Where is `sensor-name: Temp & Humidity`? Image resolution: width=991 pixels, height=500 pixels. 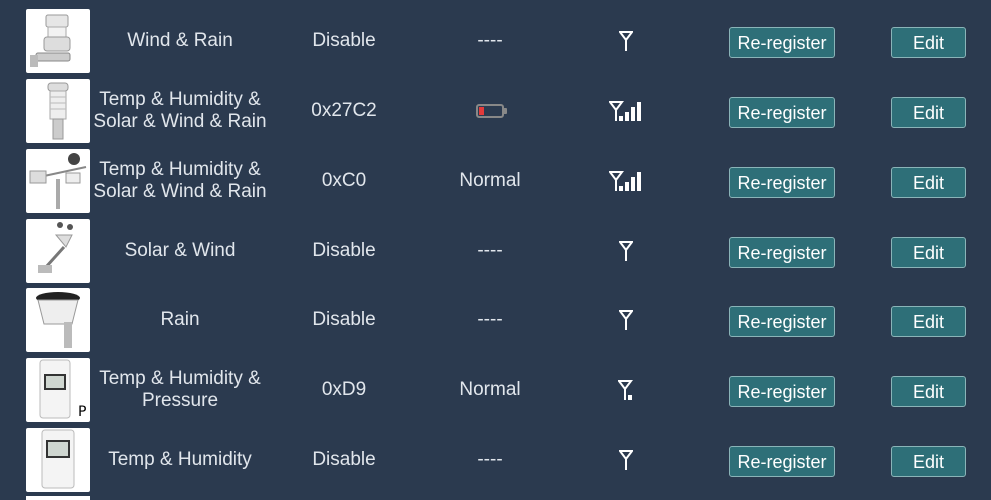
sensor-name: Temp & Humidity is located at coordinates (180, 459).